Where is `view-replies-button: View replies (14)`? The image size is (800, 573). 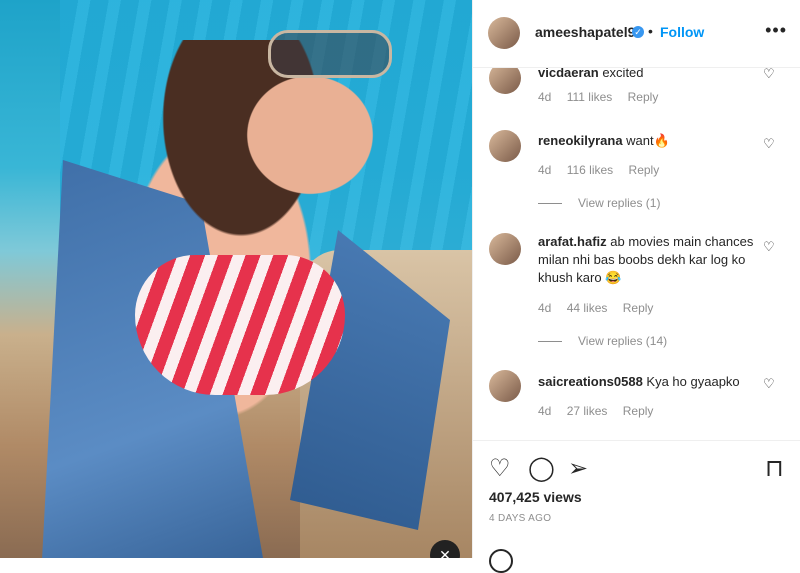 view-replies-button: View replies (14) is located at coordinates (602, 341).